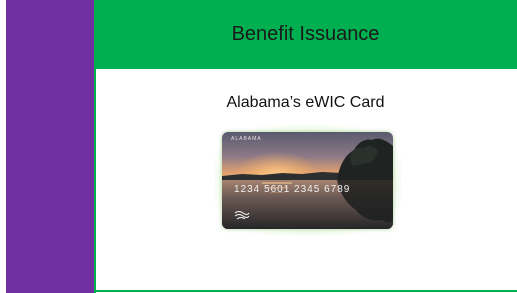  Describe the element at coordinates (242, 215) in the screenshot. I see `wic-logo-icon` at that location.